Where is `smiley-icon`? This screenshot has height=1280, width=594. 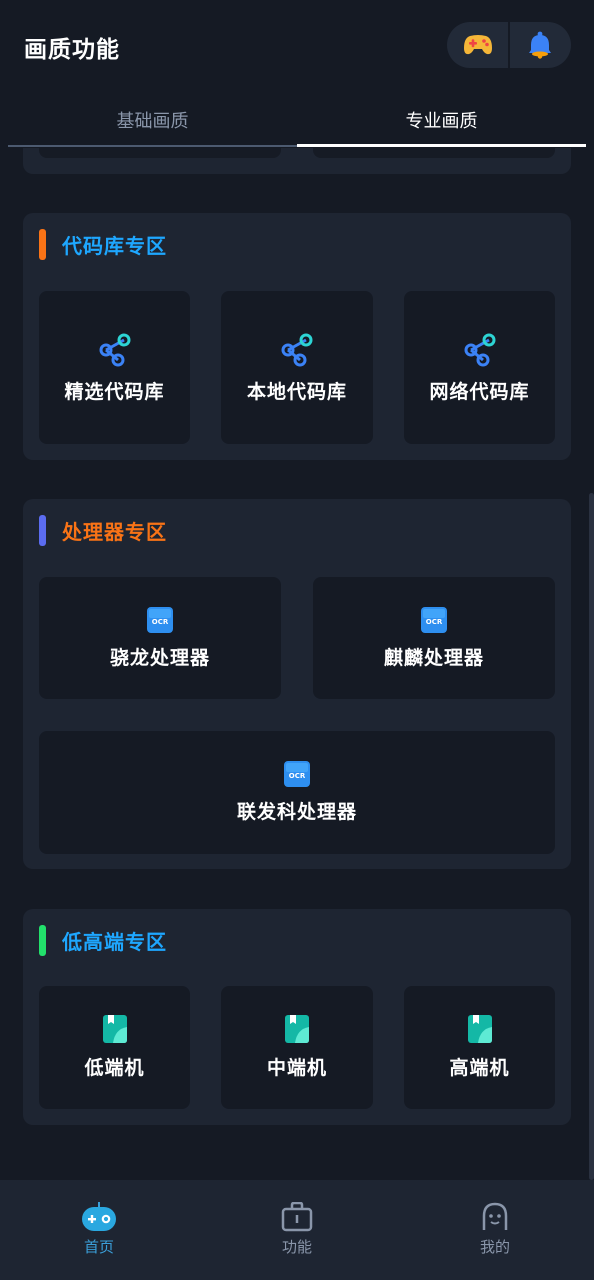 smiley-icon is located at coordinates (495, 1216).